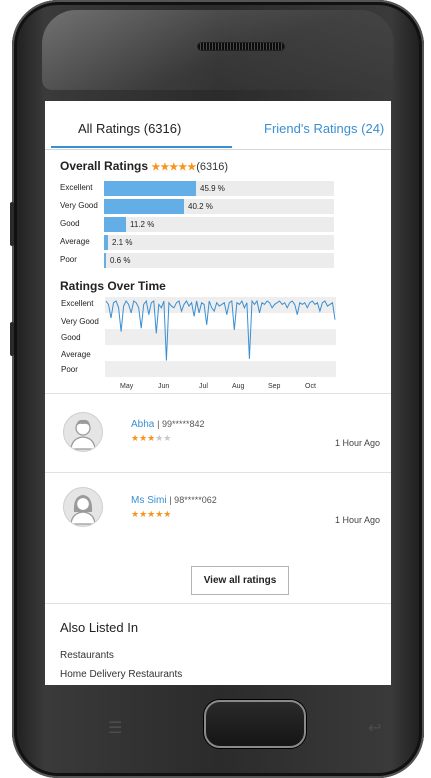 Image resolution: width=431 pixels, height=778 pixels. What do you see at coordinates (203, 386) in the screenshot?
I see `month-label: Jul` at bounding box center [203, 386].